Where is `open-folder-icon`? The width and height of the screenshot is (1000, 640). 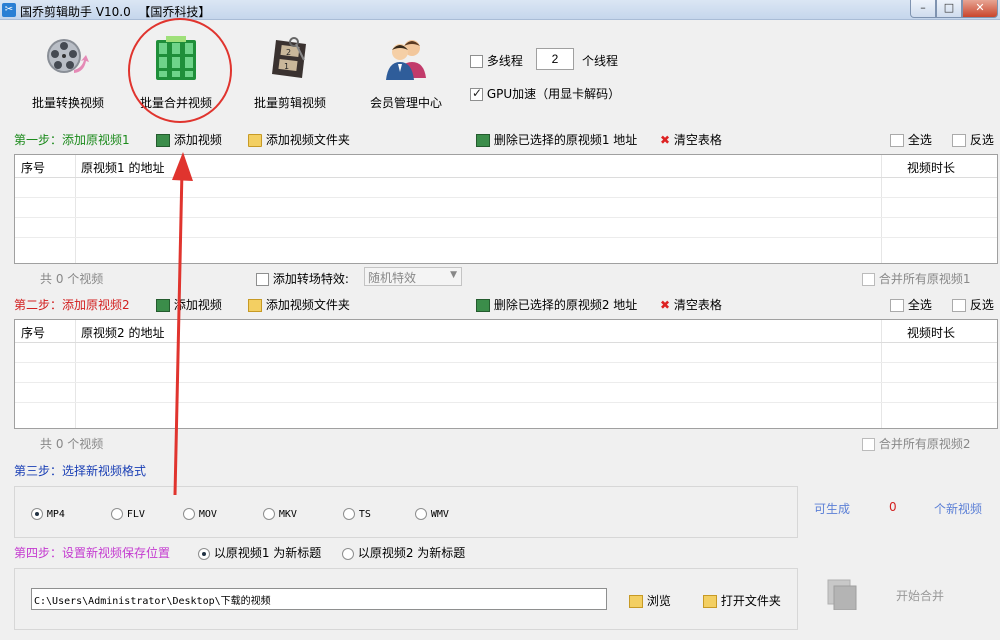 open-folder-icon is located at coordinates (710, 601).